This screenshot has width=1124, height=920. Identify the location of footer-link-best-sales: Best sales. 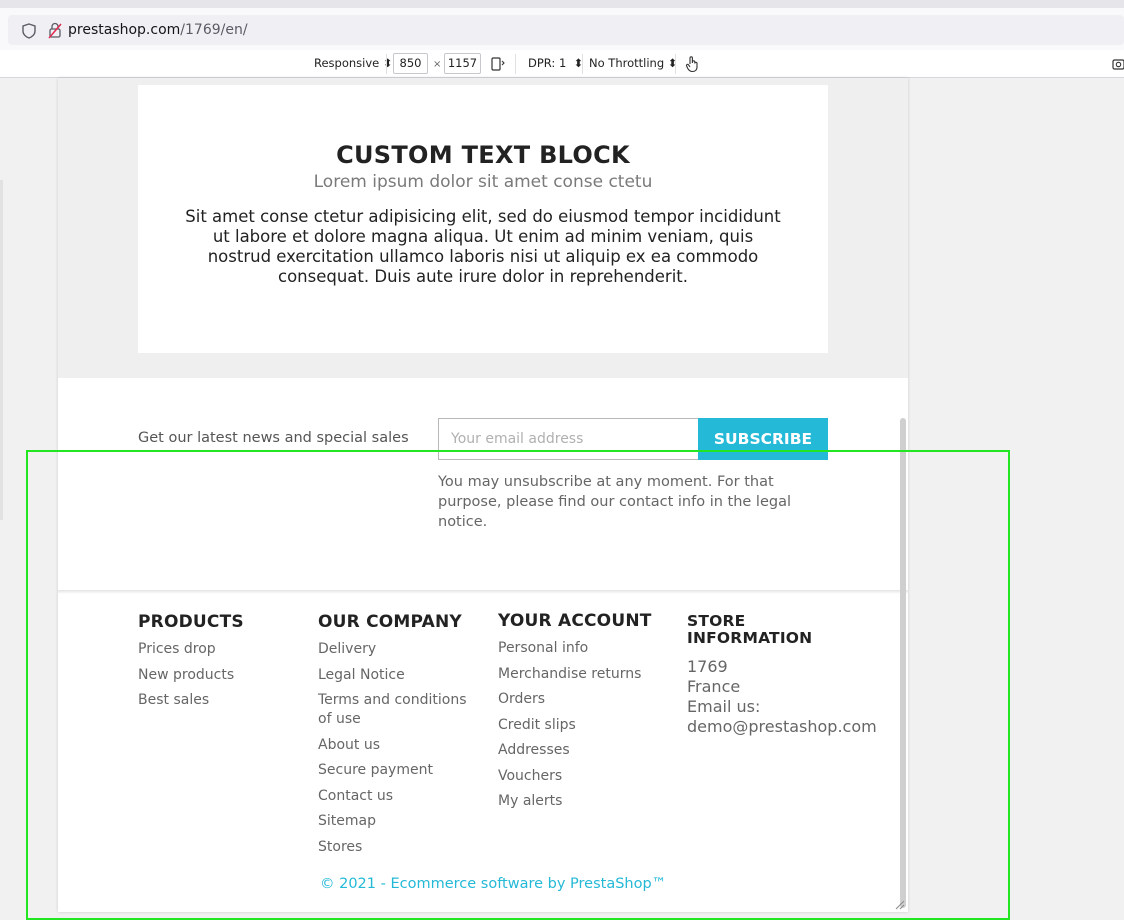
(218, 700).